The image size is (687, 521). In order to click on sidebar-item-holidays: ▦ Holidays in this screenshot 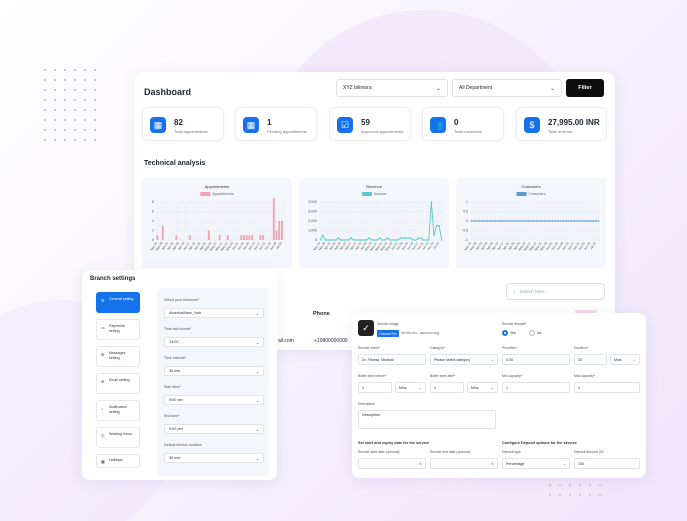, I will do `click(118, 461)`.